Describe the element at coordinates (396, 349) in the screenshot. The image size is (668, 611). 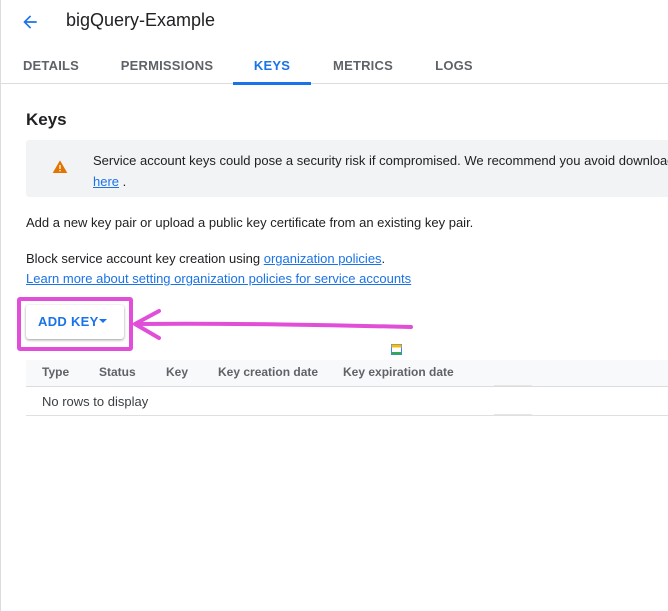
I see `app-tile-icon` at that location.